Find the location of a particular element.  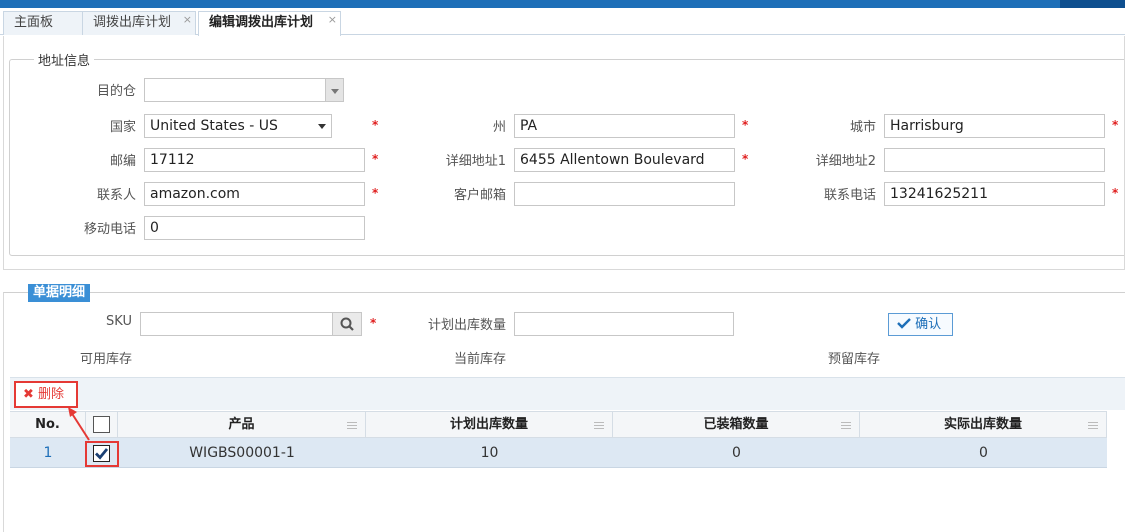

grid-toolbar: ✖ 删除 is located at coordinates (567, 393).